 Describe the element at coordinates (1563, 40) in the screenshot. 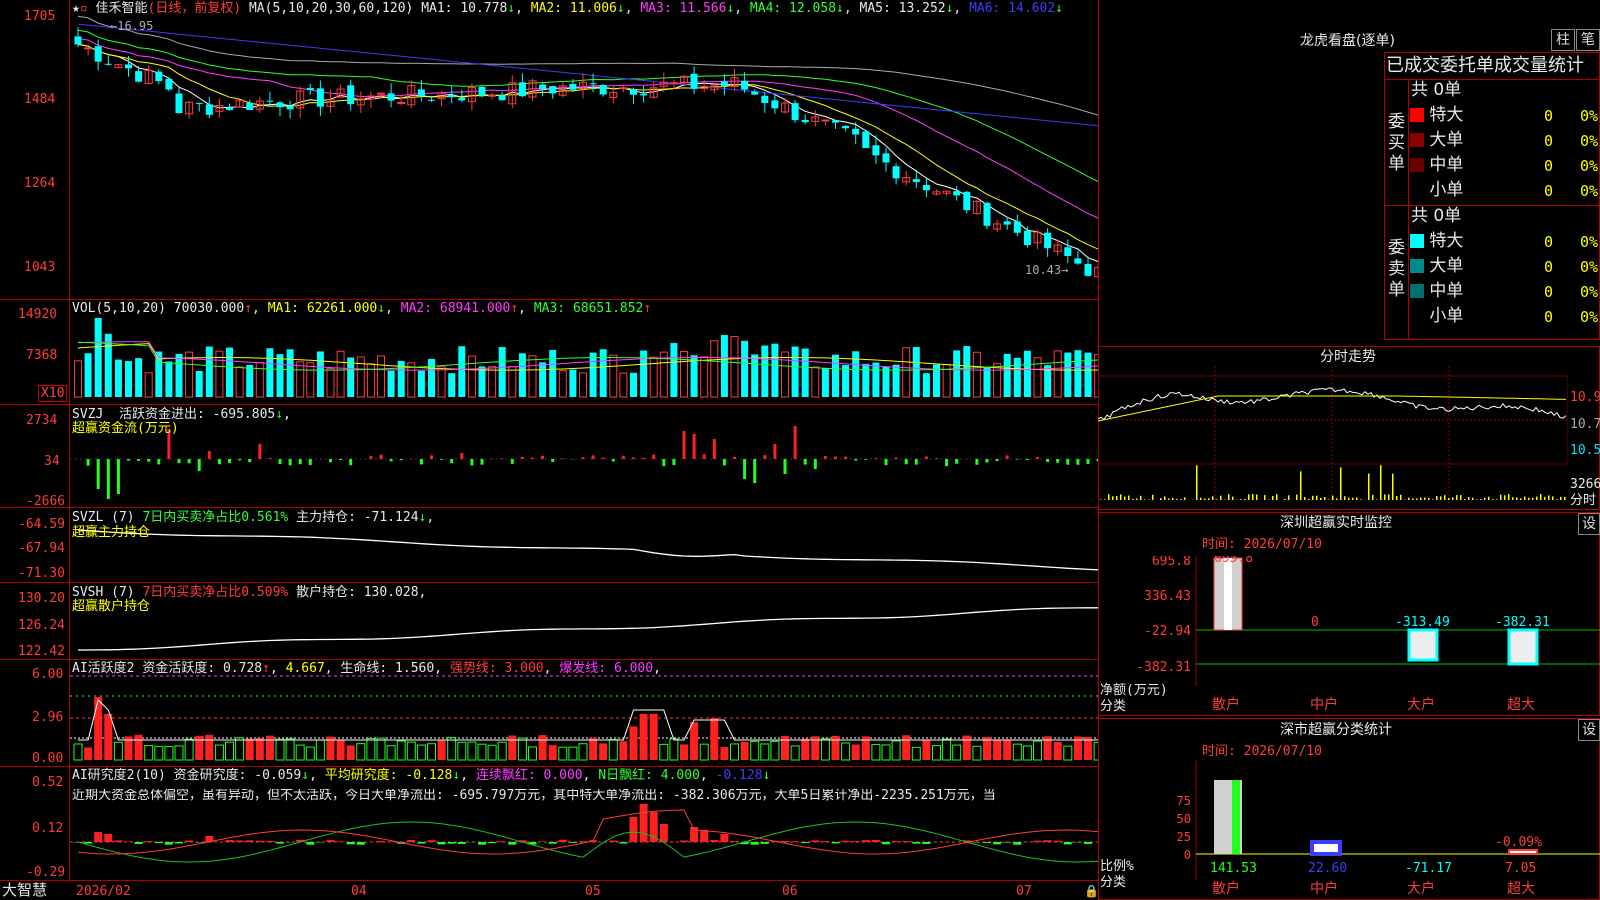

I see `bar-mode-button: 柱` at that location.